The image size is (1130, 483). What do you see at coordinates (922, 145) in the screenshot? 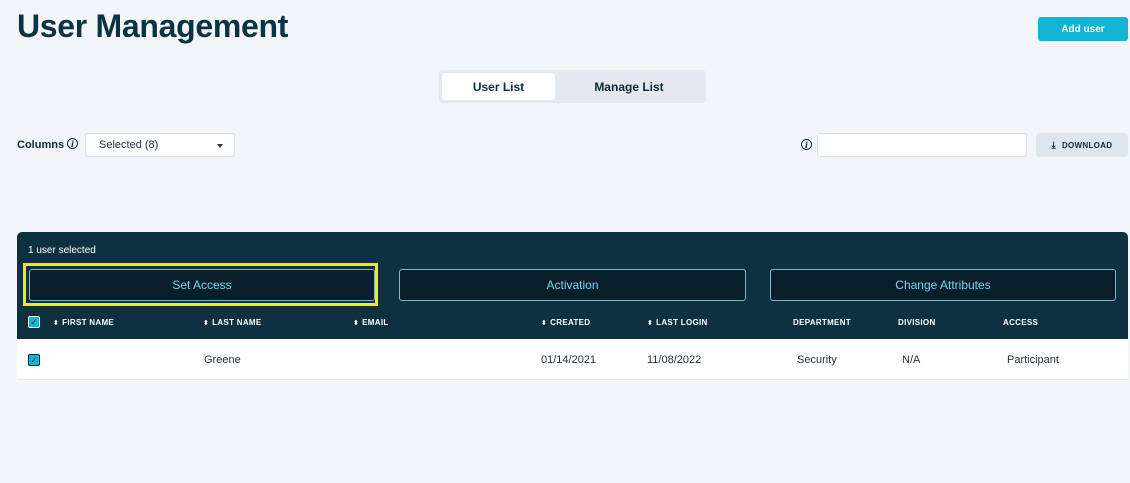
I see `search-input` at bounding box center [922, 145].